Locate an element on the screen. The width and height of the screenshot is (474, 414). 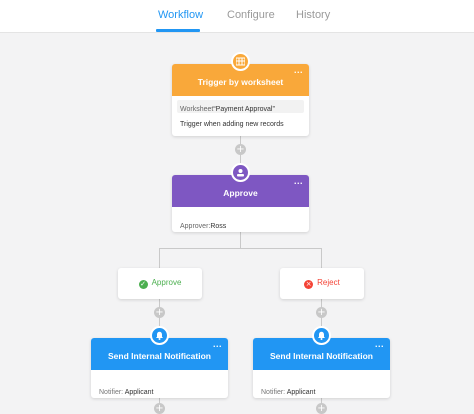
approver-value: Ross is located at coordinates (218, 226).